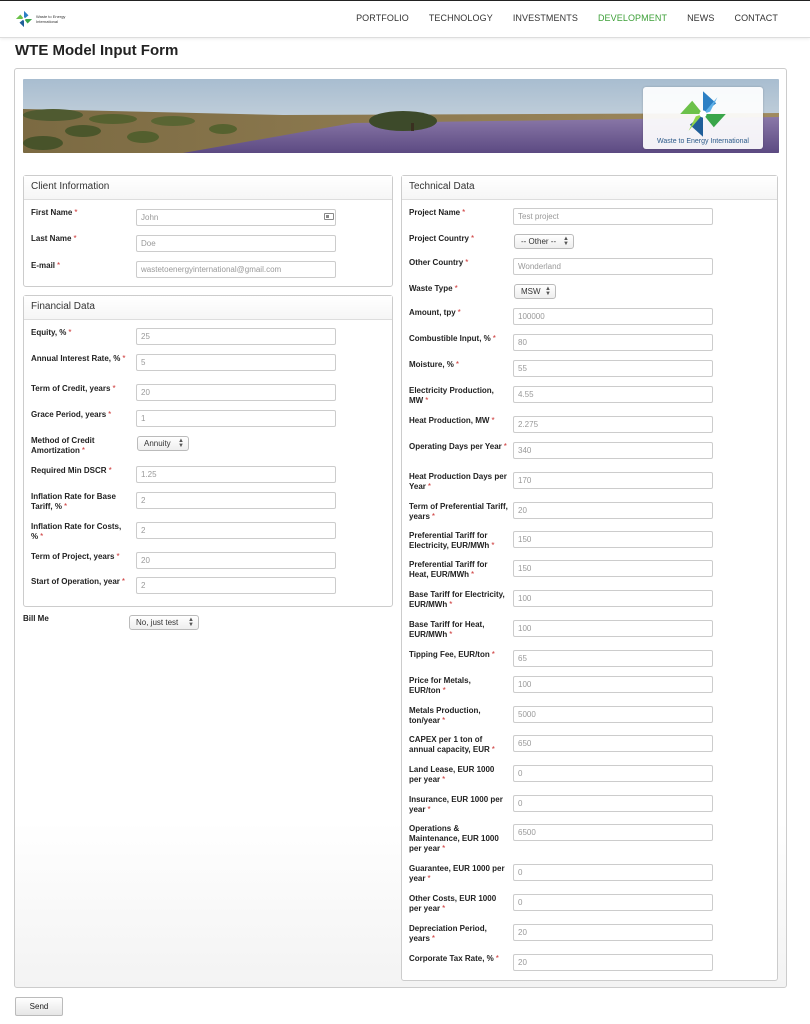 The height and width of the screenshot is (1024, 810). I want to click on corporate-tax-rate-label: Corporate Tax Rate, %, so click(451, 958).